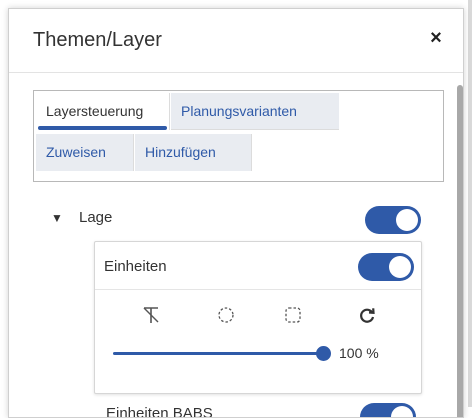  I want to click on close-button: ×, so click(436, 38).